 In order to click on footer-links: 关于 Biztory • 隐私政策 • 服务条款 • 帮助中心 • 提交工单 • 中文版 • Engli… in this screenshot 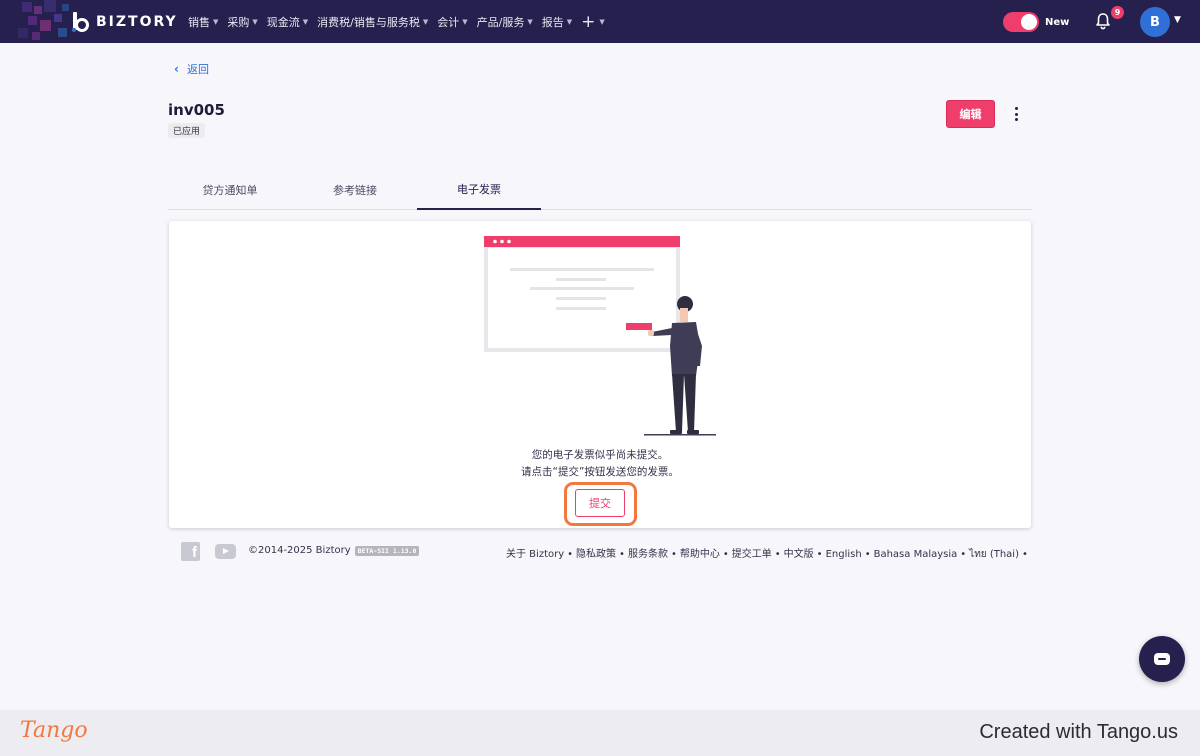, I will do `click(767, 554)`.